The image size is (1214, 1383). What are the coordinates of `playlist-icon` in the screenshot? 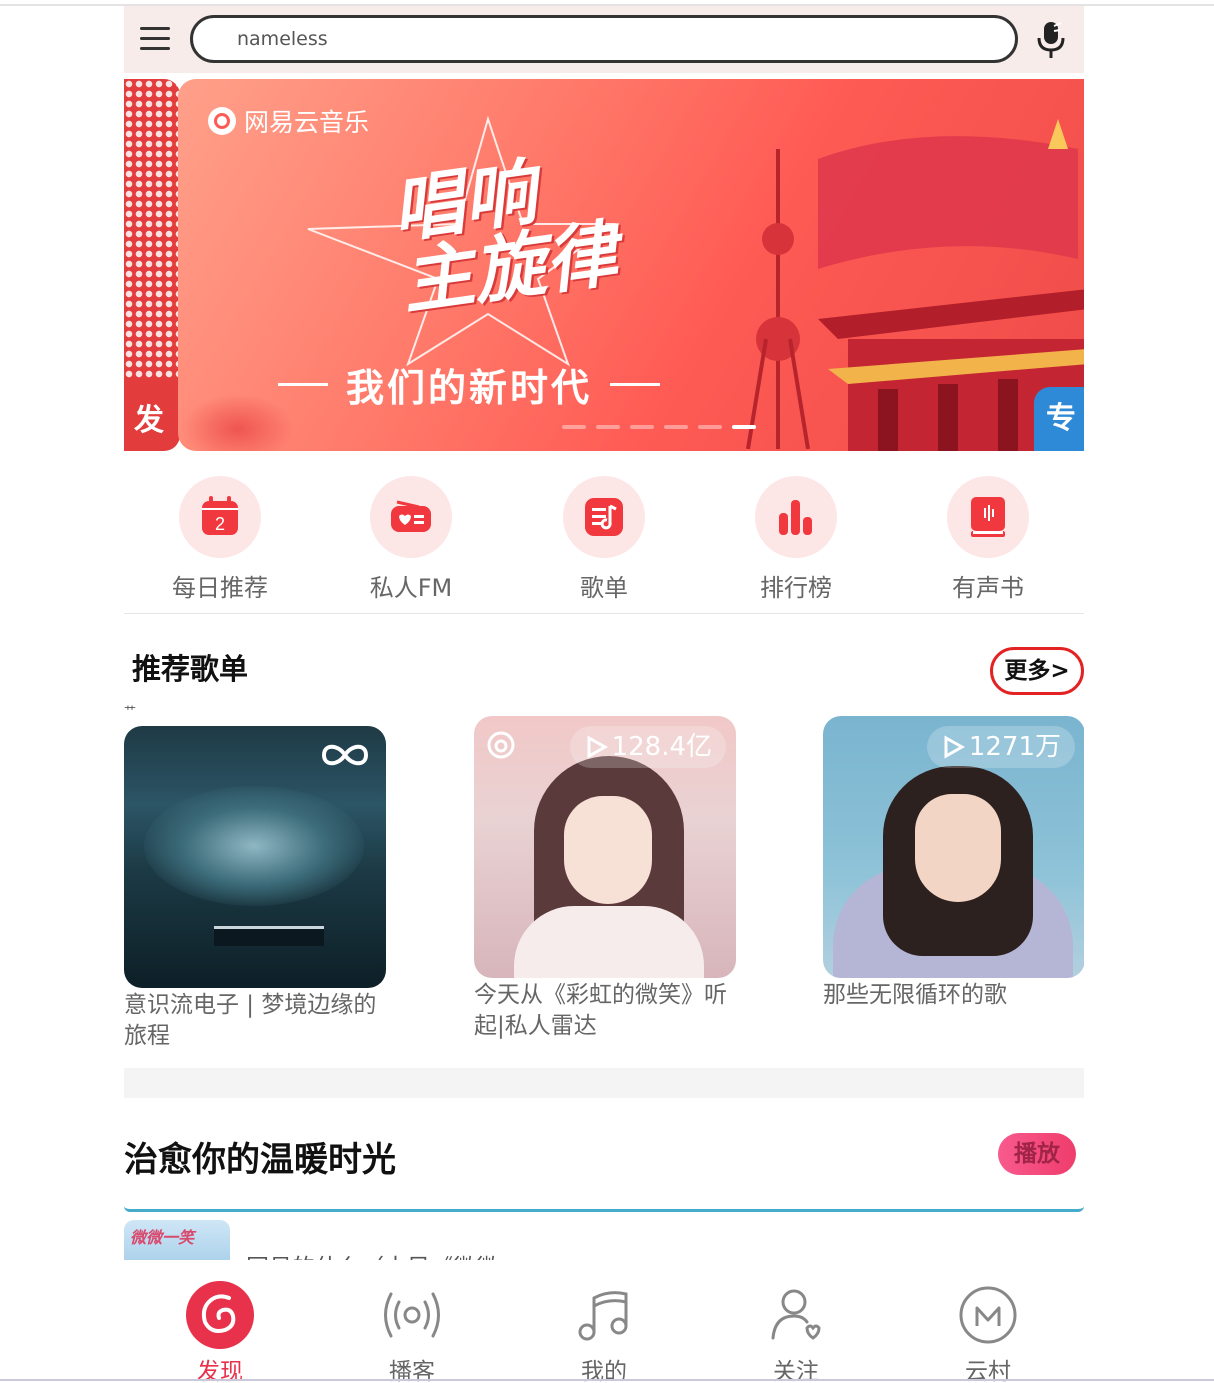 It's located at (604, 517).